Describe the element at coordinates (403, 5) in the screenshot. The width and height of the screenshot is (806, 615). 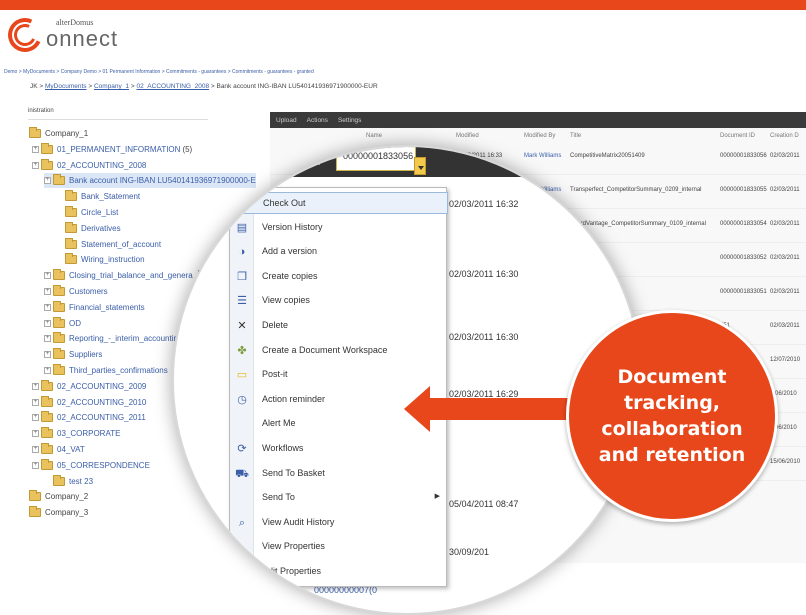
I see `top-accent-bar` at that location.